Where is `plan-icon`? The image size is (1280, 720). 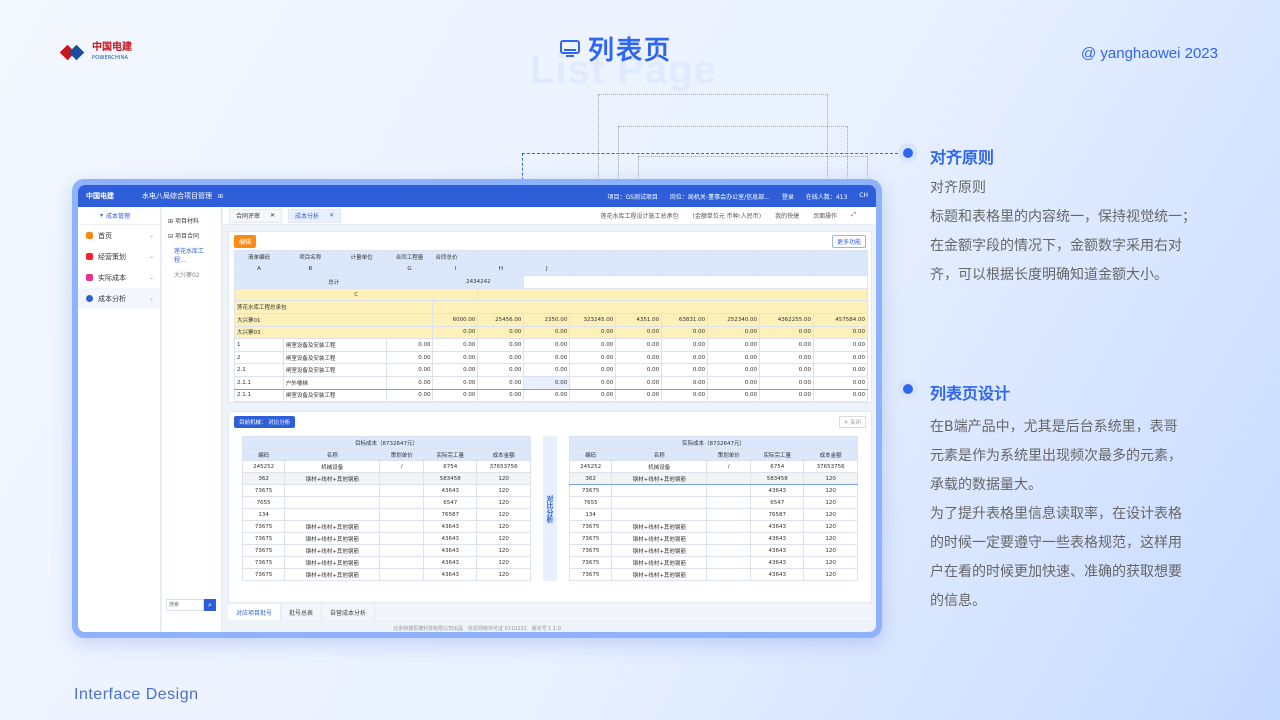 plan-icon is located at coordinates (89, 256).